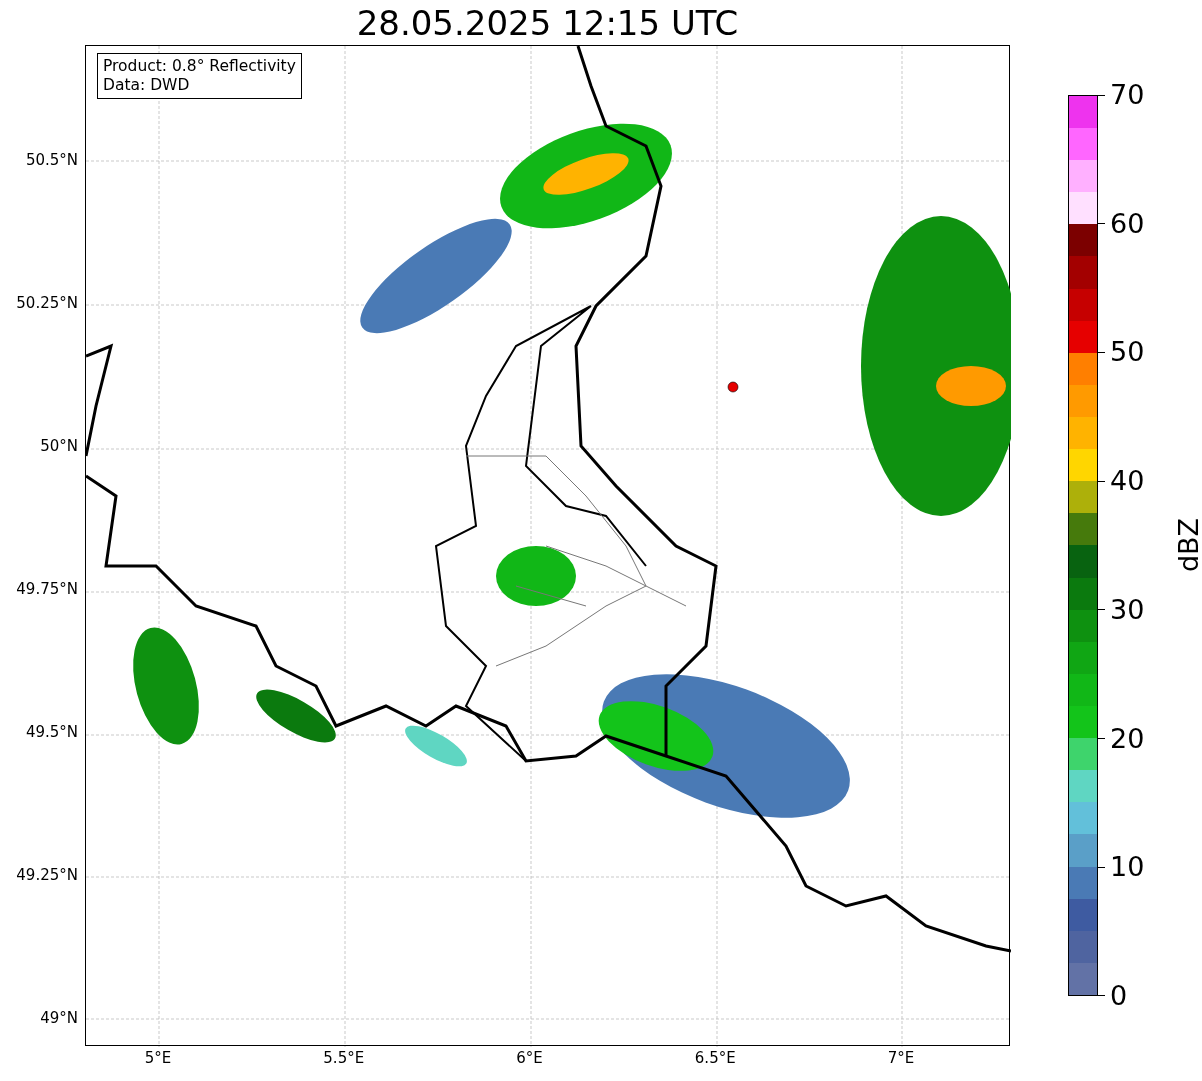 The width and height of the screenshot is (1202, 1081). Describe the element at coordinates (715, 1058) in the screenshot. I see `x-tick-label: 6.5°E` at that location.